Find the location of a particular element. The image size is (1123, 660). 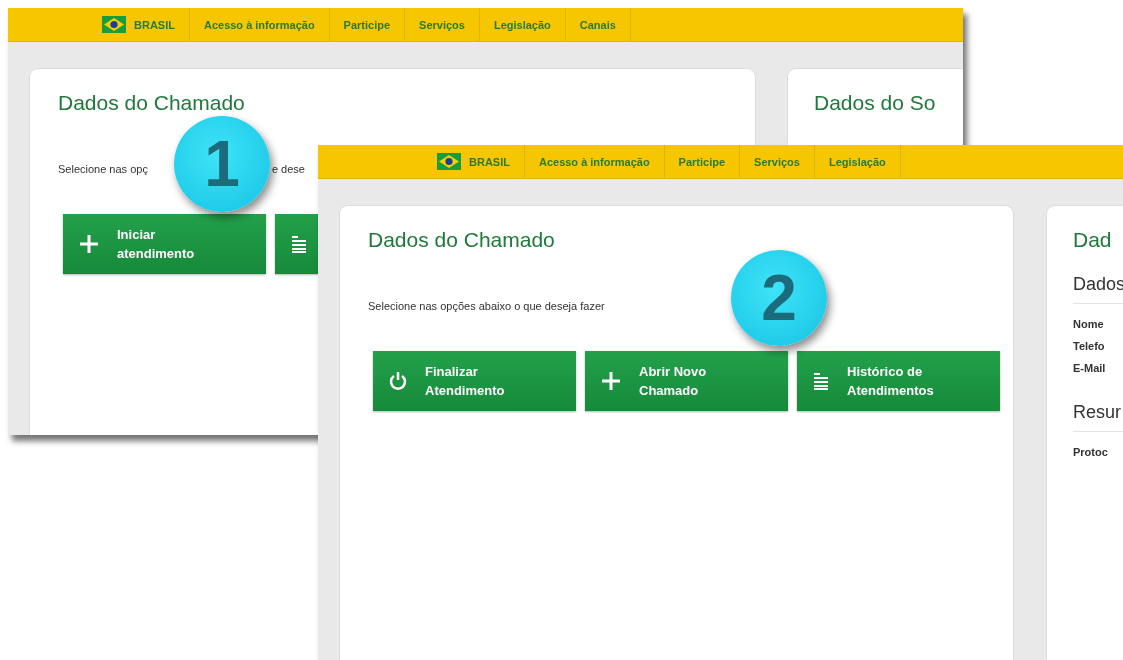

instruction-text: e dese is located at coordinates (288, 169).